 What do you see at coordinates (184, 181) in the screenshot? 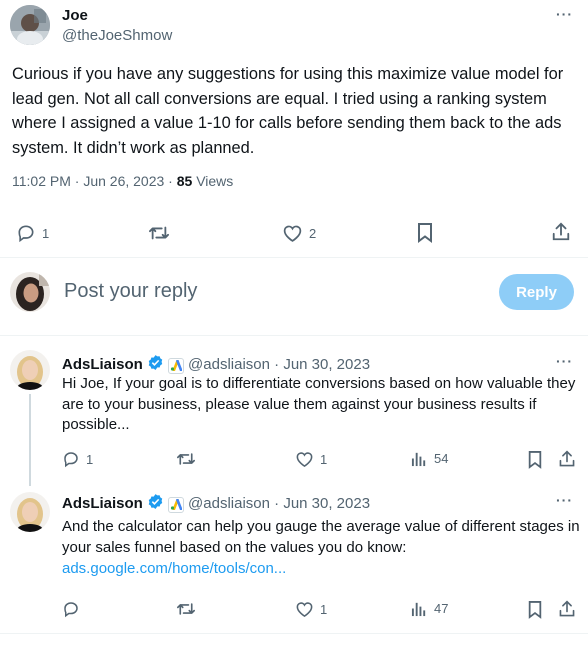
I see `views-count: 85` at bounding box center [184, 181].